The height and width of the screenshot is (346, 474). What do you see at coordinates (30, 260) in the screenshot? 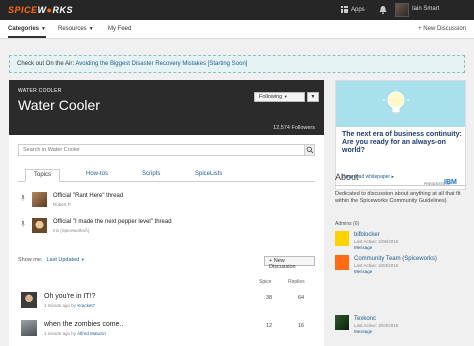
I see `show-me-label: Show me:` at bounding box center [30, 260].